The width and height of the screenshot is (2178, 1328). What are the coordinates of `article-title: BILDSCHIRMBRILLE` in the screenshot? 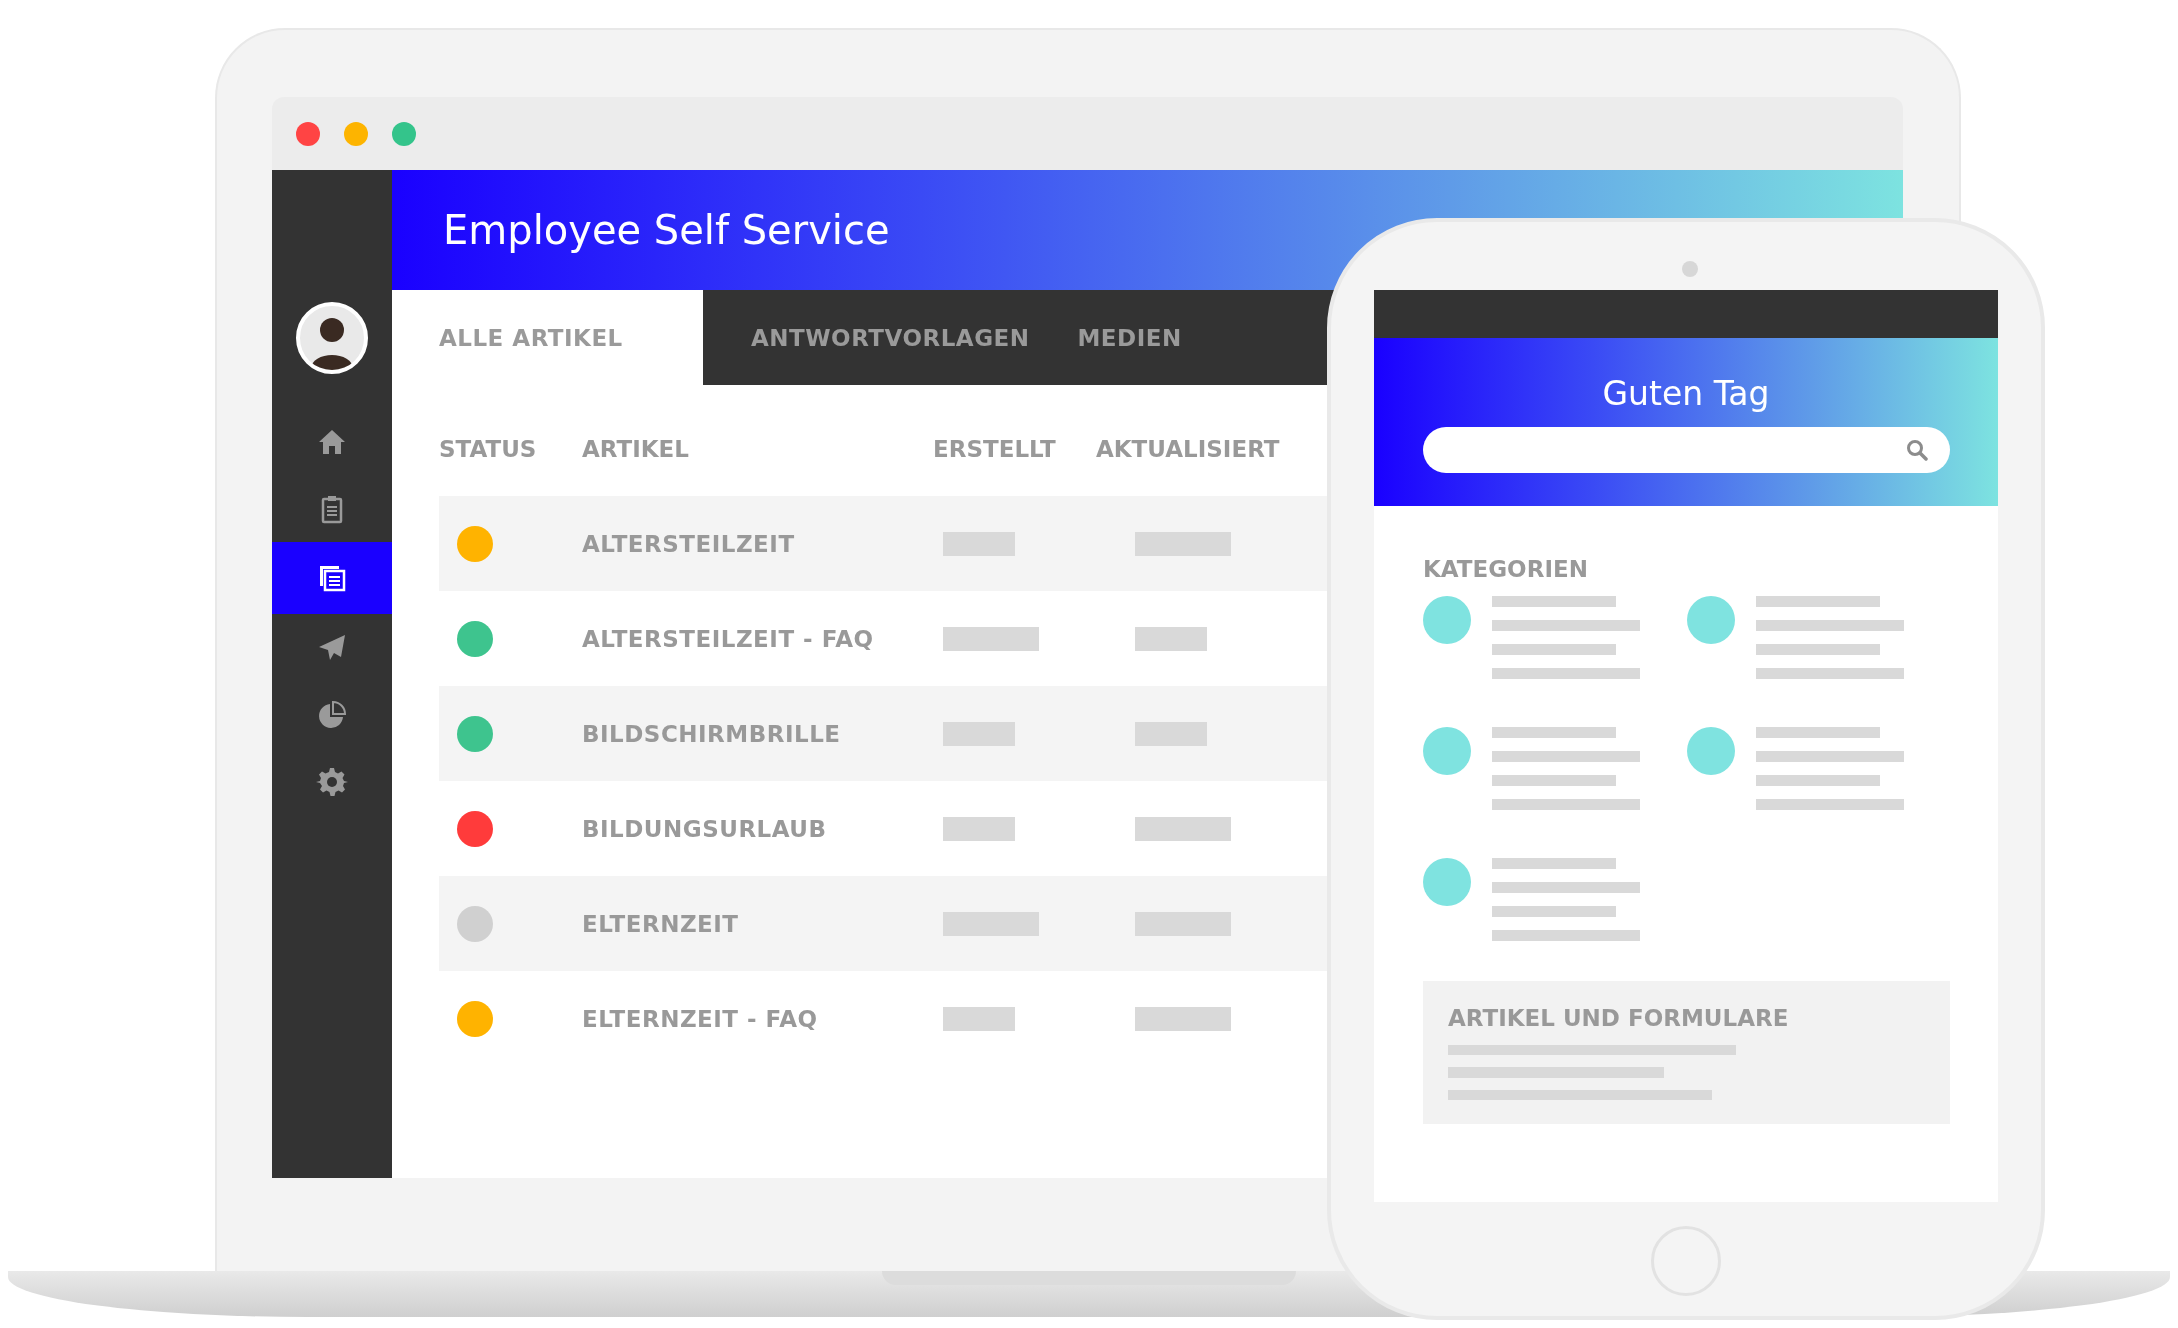 It's located at (712, 733).